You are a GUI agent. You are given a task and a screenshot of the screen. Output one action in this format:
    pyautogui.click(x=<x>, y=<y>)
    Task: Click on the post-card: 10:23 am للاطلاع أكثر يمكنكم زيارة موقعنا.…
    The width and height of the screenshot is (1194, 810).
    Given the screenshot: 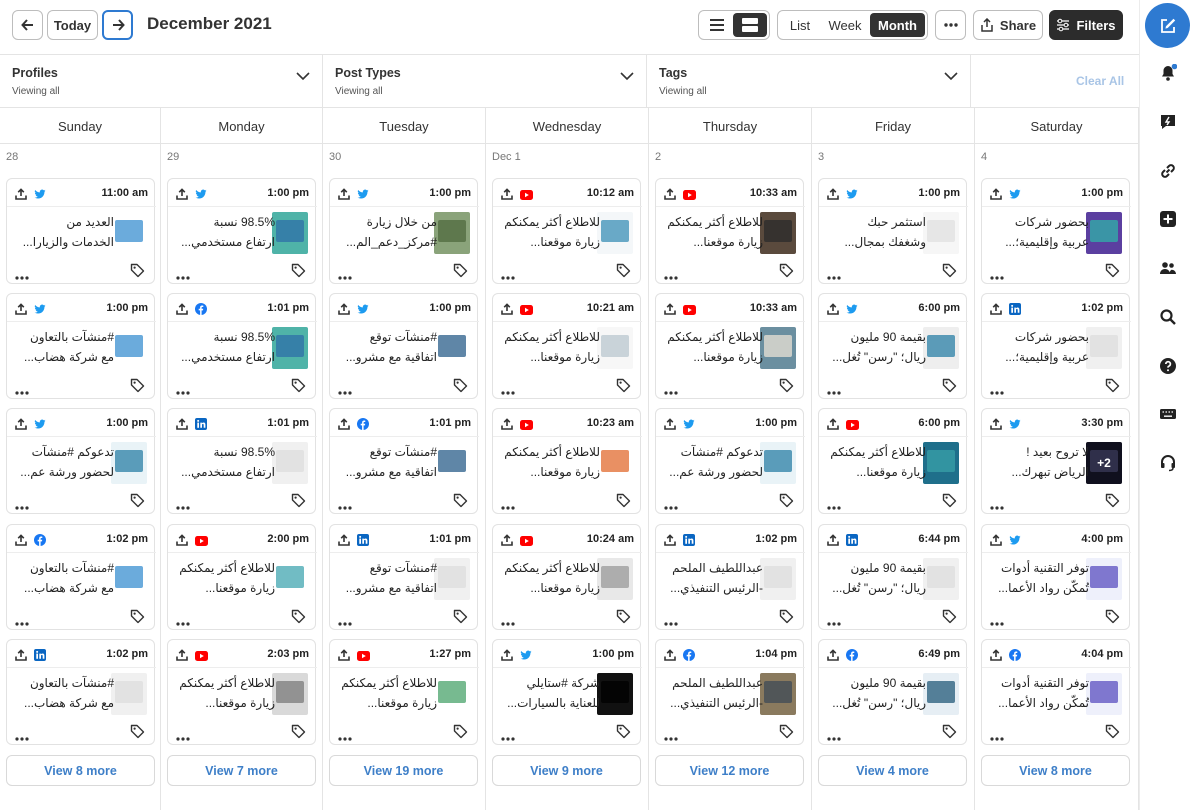 What is the action you would take?
    pyautogui.click(x=567, y=461)
    